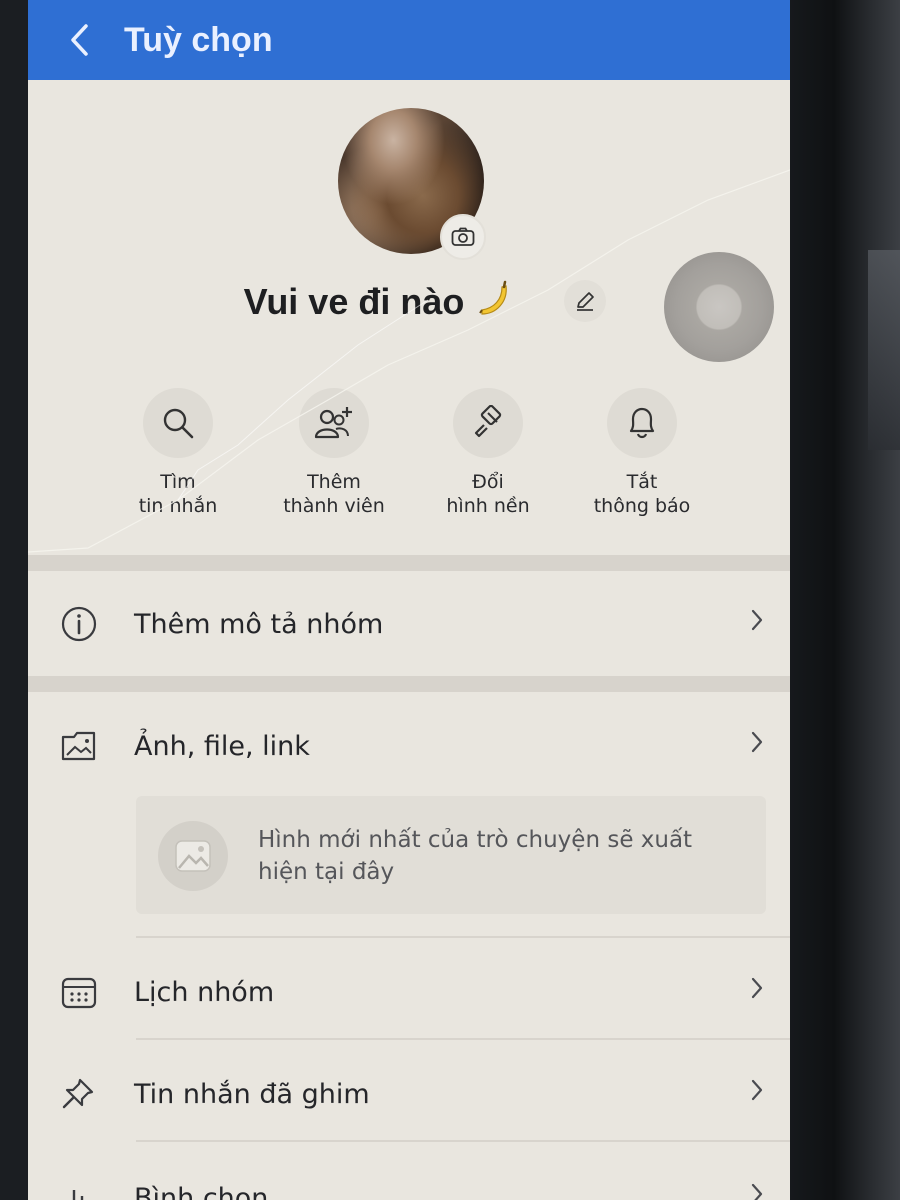  What do you see at coordinates (409, 624) in the screenshot?
I see `menu-item-description: Thêm mô tả nhóm` at bounding box center [409, 624].